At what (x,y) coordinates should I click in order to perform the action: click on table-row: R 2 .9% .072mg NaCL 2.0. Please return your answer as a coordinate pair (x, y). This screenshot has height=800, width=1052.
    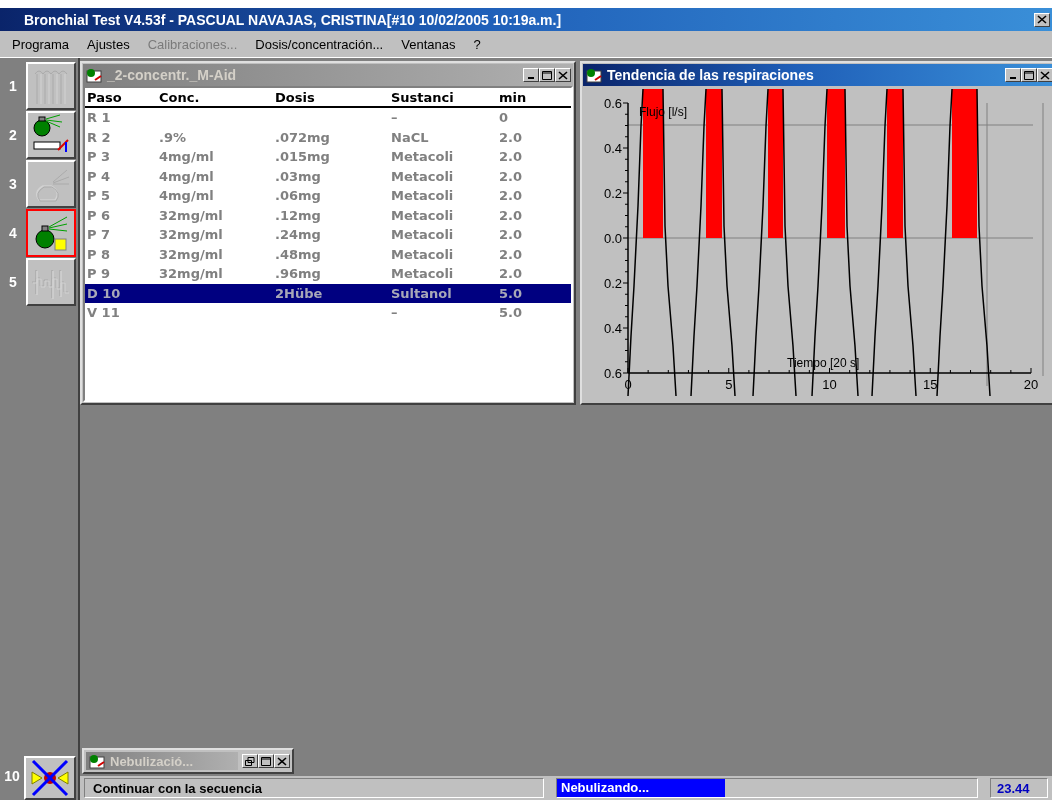
    Looking at the image, I should click on (328, 137).